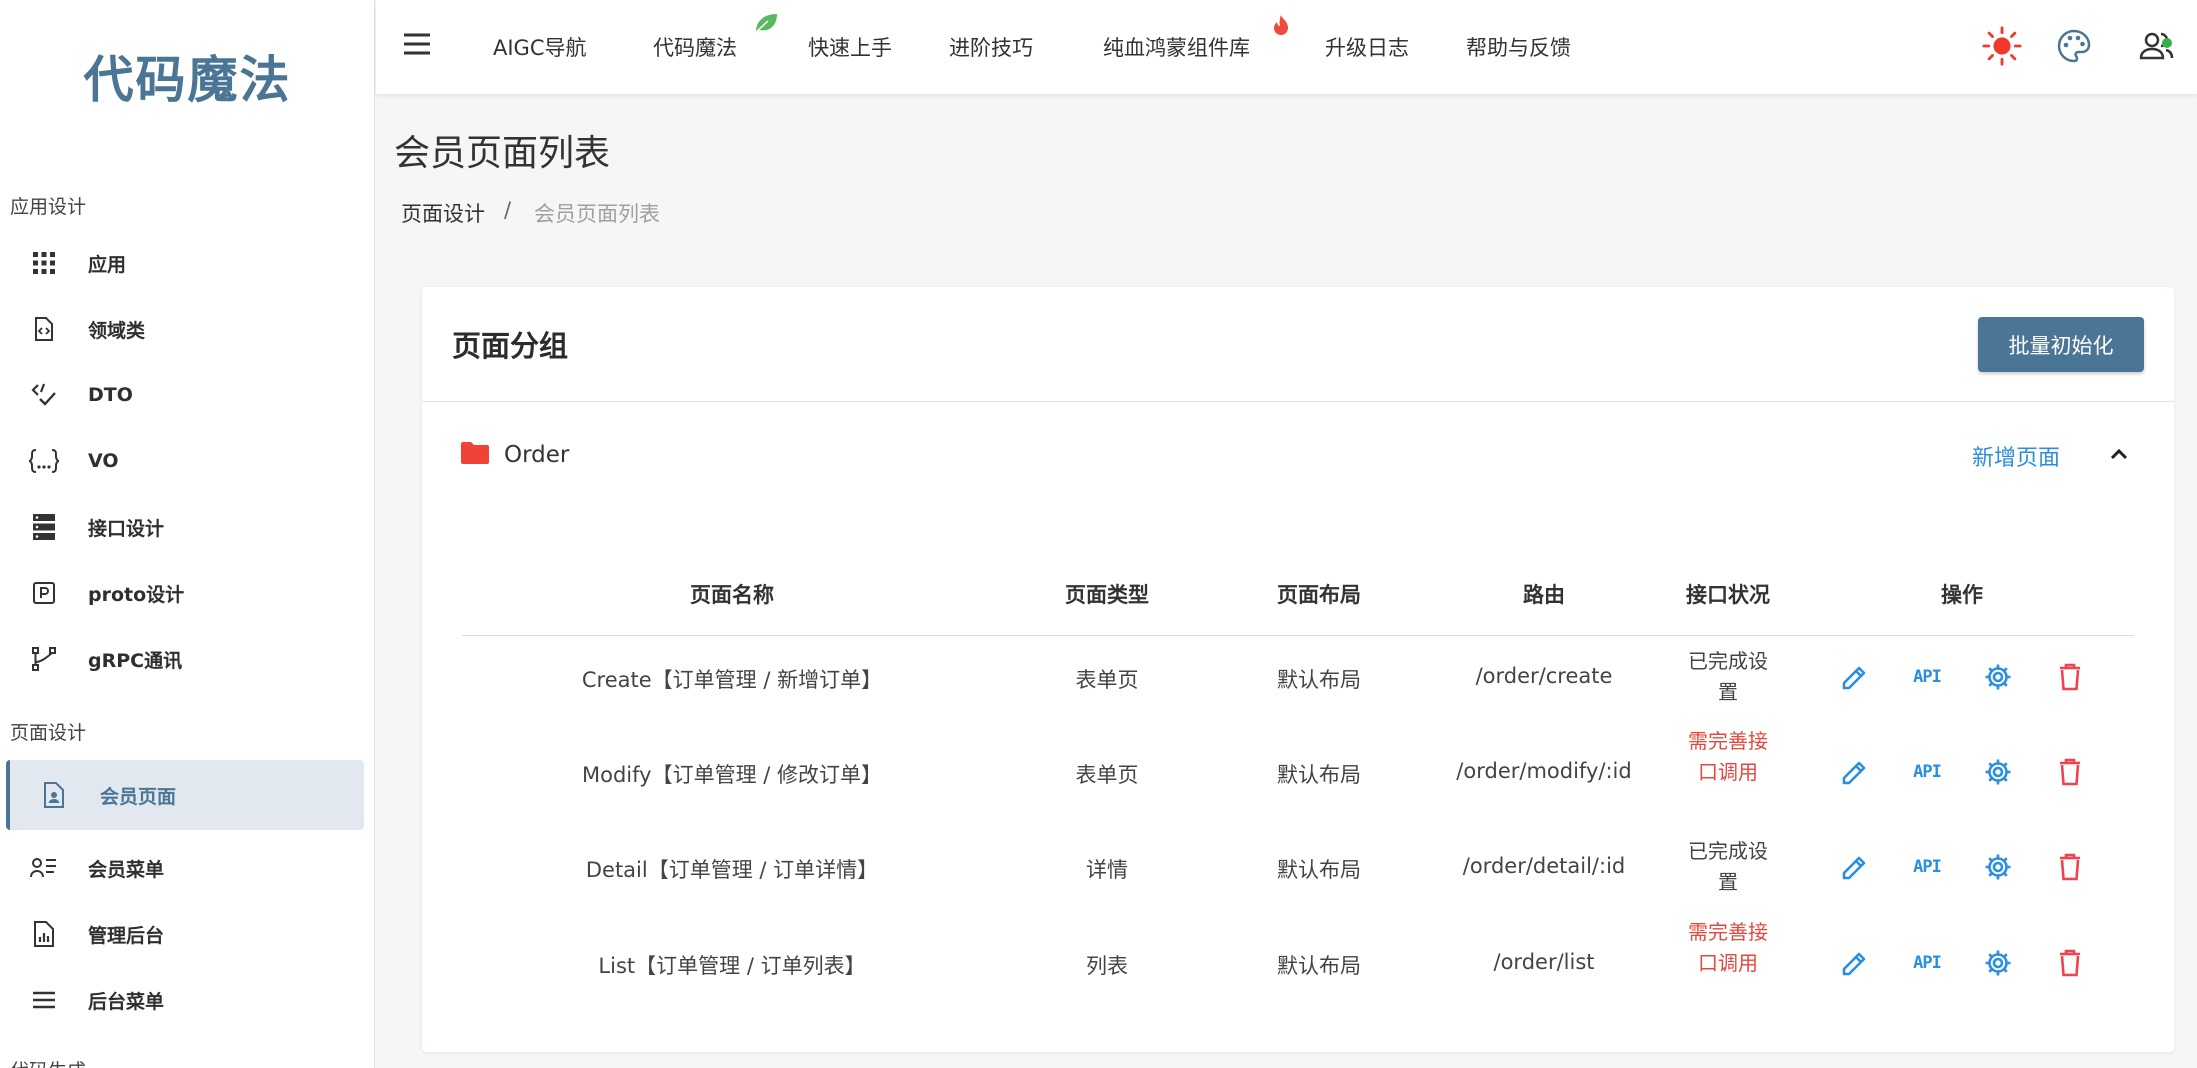  I want to click on topnav-advanced: 进阶技巧, so click(991, 47).